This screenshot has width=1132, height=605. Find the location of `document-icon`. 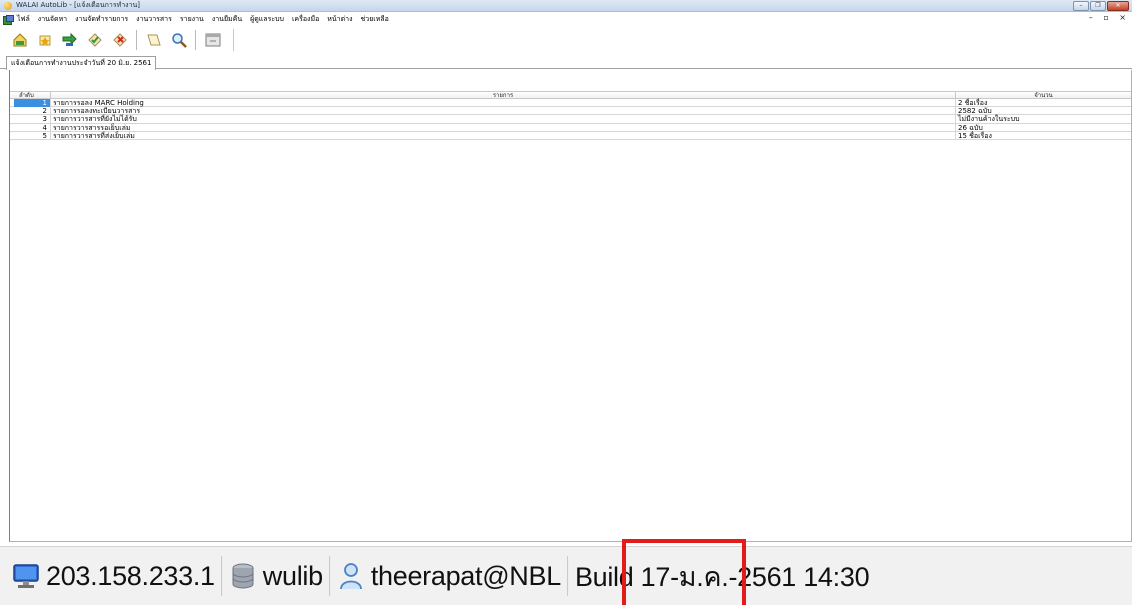

document-icon is located at coordinates (153, 39).